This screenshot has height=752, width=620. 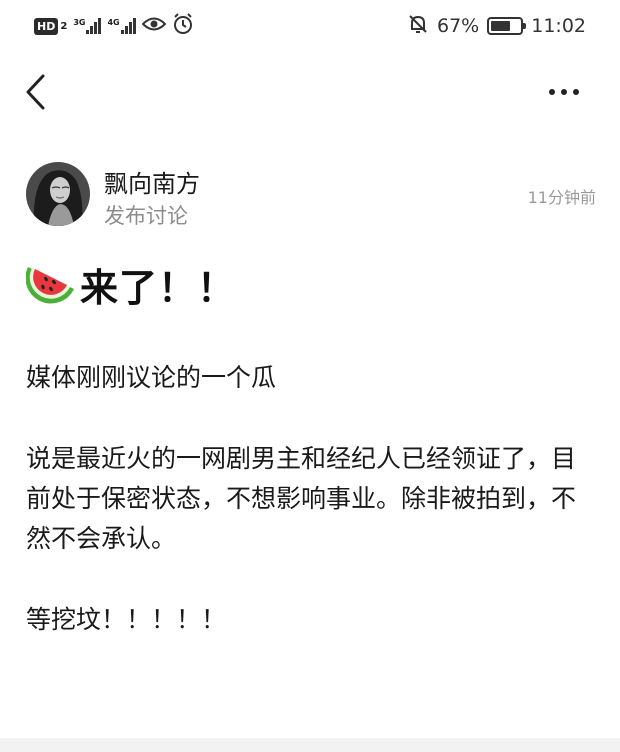 I want to click on signal-icon: 4G, so click(x=121, y=26).